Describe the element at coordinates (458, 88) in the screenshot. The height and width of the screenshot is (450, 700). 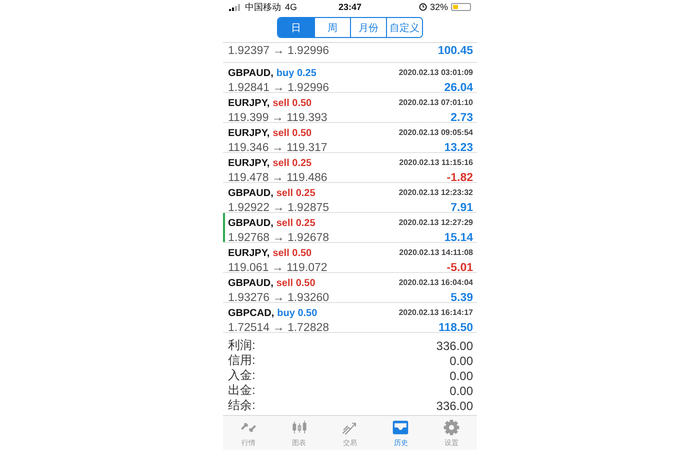
I see `profit-value: 26.04` at that location.